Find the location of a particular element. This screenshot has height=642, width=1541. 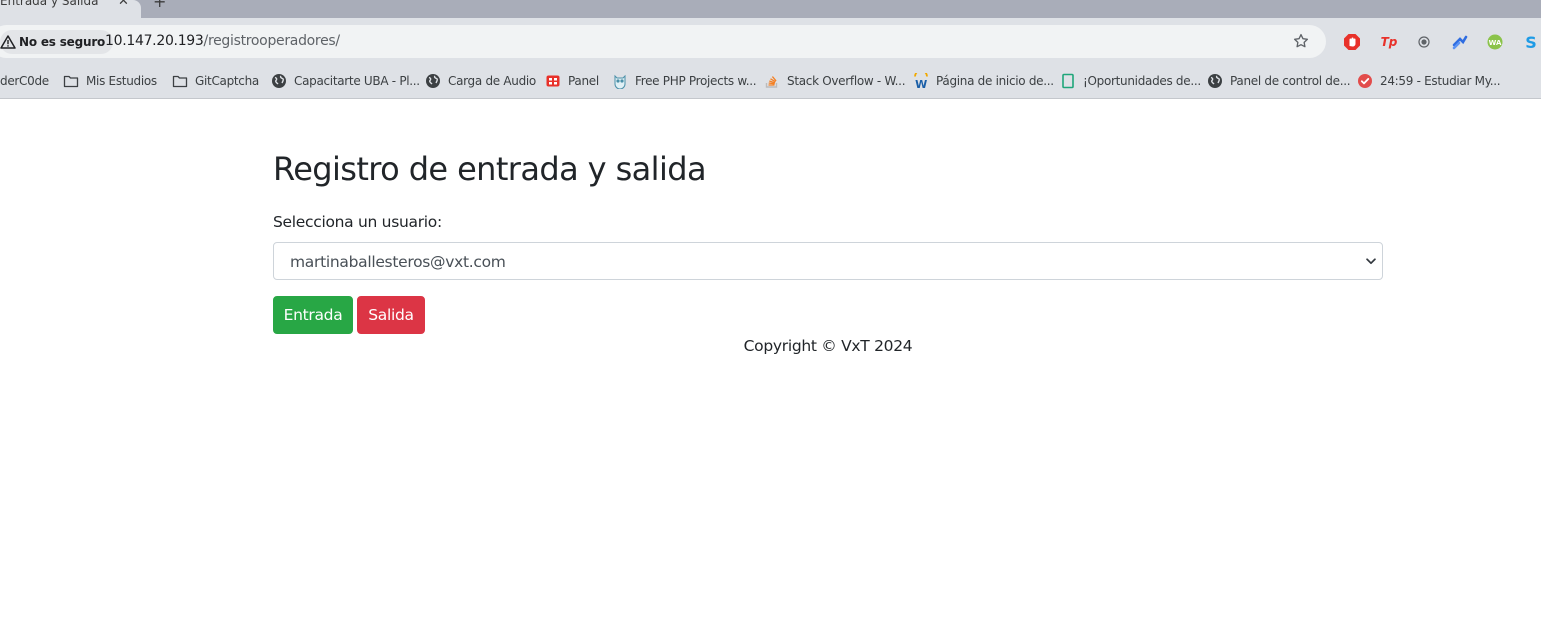

page-title: Registro de entrada y salida is located at coordinates (490, 169).